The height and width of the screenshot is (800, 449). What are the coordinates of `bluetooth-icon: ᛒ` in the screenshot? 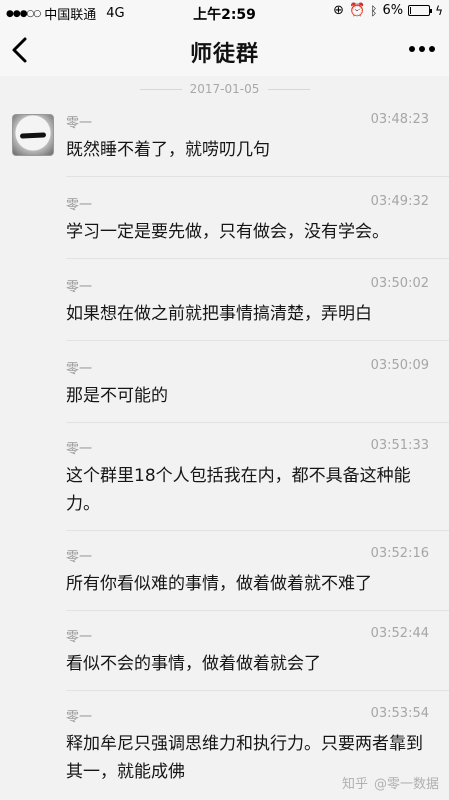 It's located at (374, 10).